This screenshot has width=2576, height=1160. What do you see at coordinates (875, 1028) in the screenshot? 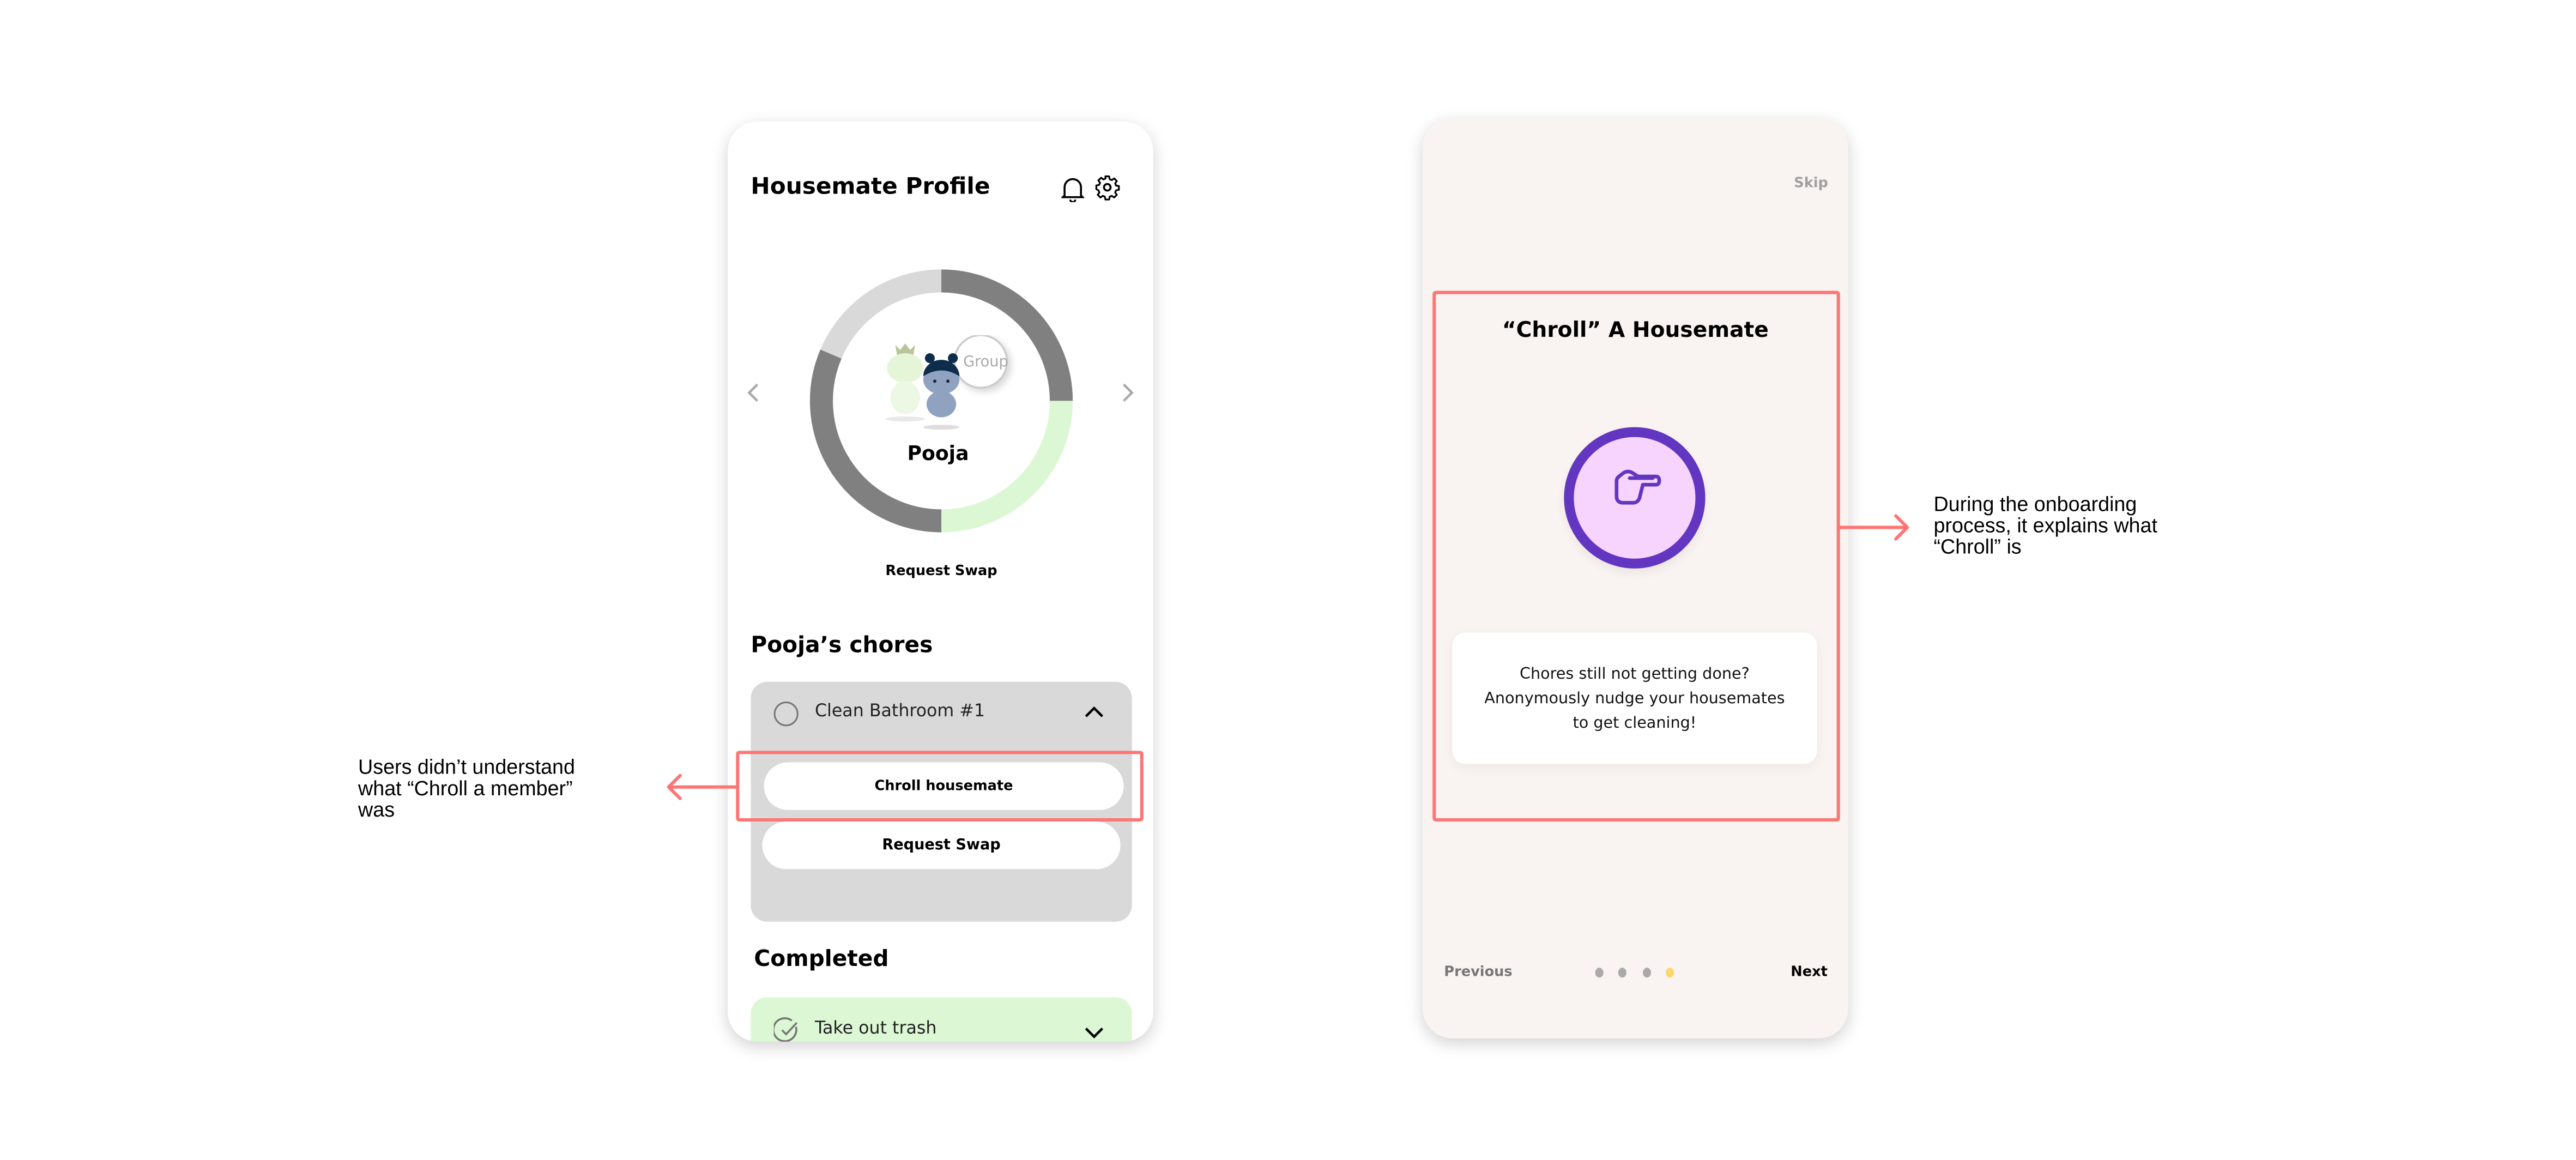
I see `completed-chore-name: Take out trash` at bounding box center [875, 1028].